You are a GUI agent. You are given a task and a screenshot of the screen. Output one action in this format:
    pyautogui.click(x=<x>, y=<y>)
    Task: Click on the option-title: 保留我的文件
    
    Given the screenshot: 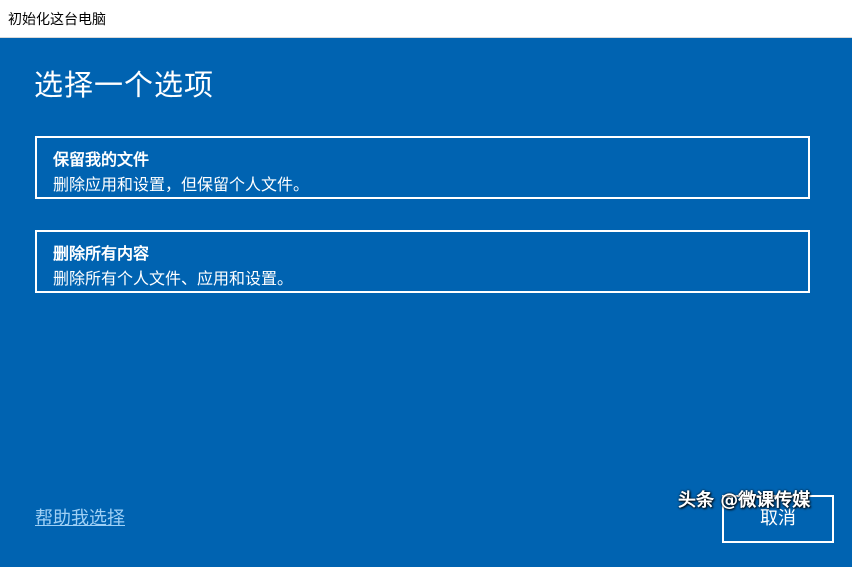 What is the action you would take?
    pyautogui.click(x=101, y=159)
    